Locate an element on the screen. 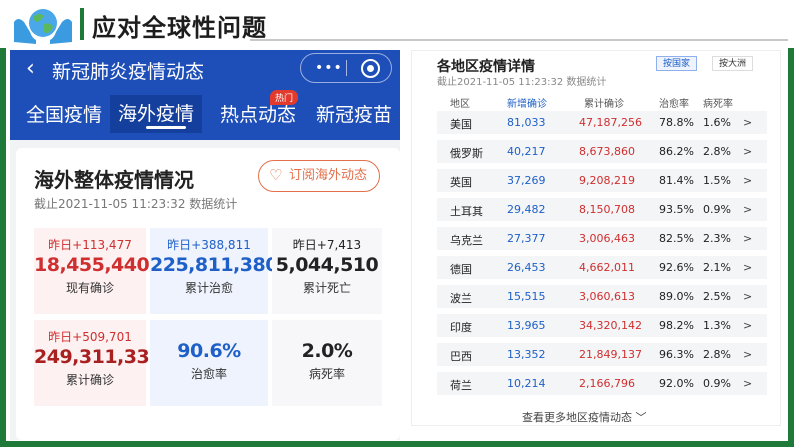  header-region: 地区 is located at coordinates (460, 104).